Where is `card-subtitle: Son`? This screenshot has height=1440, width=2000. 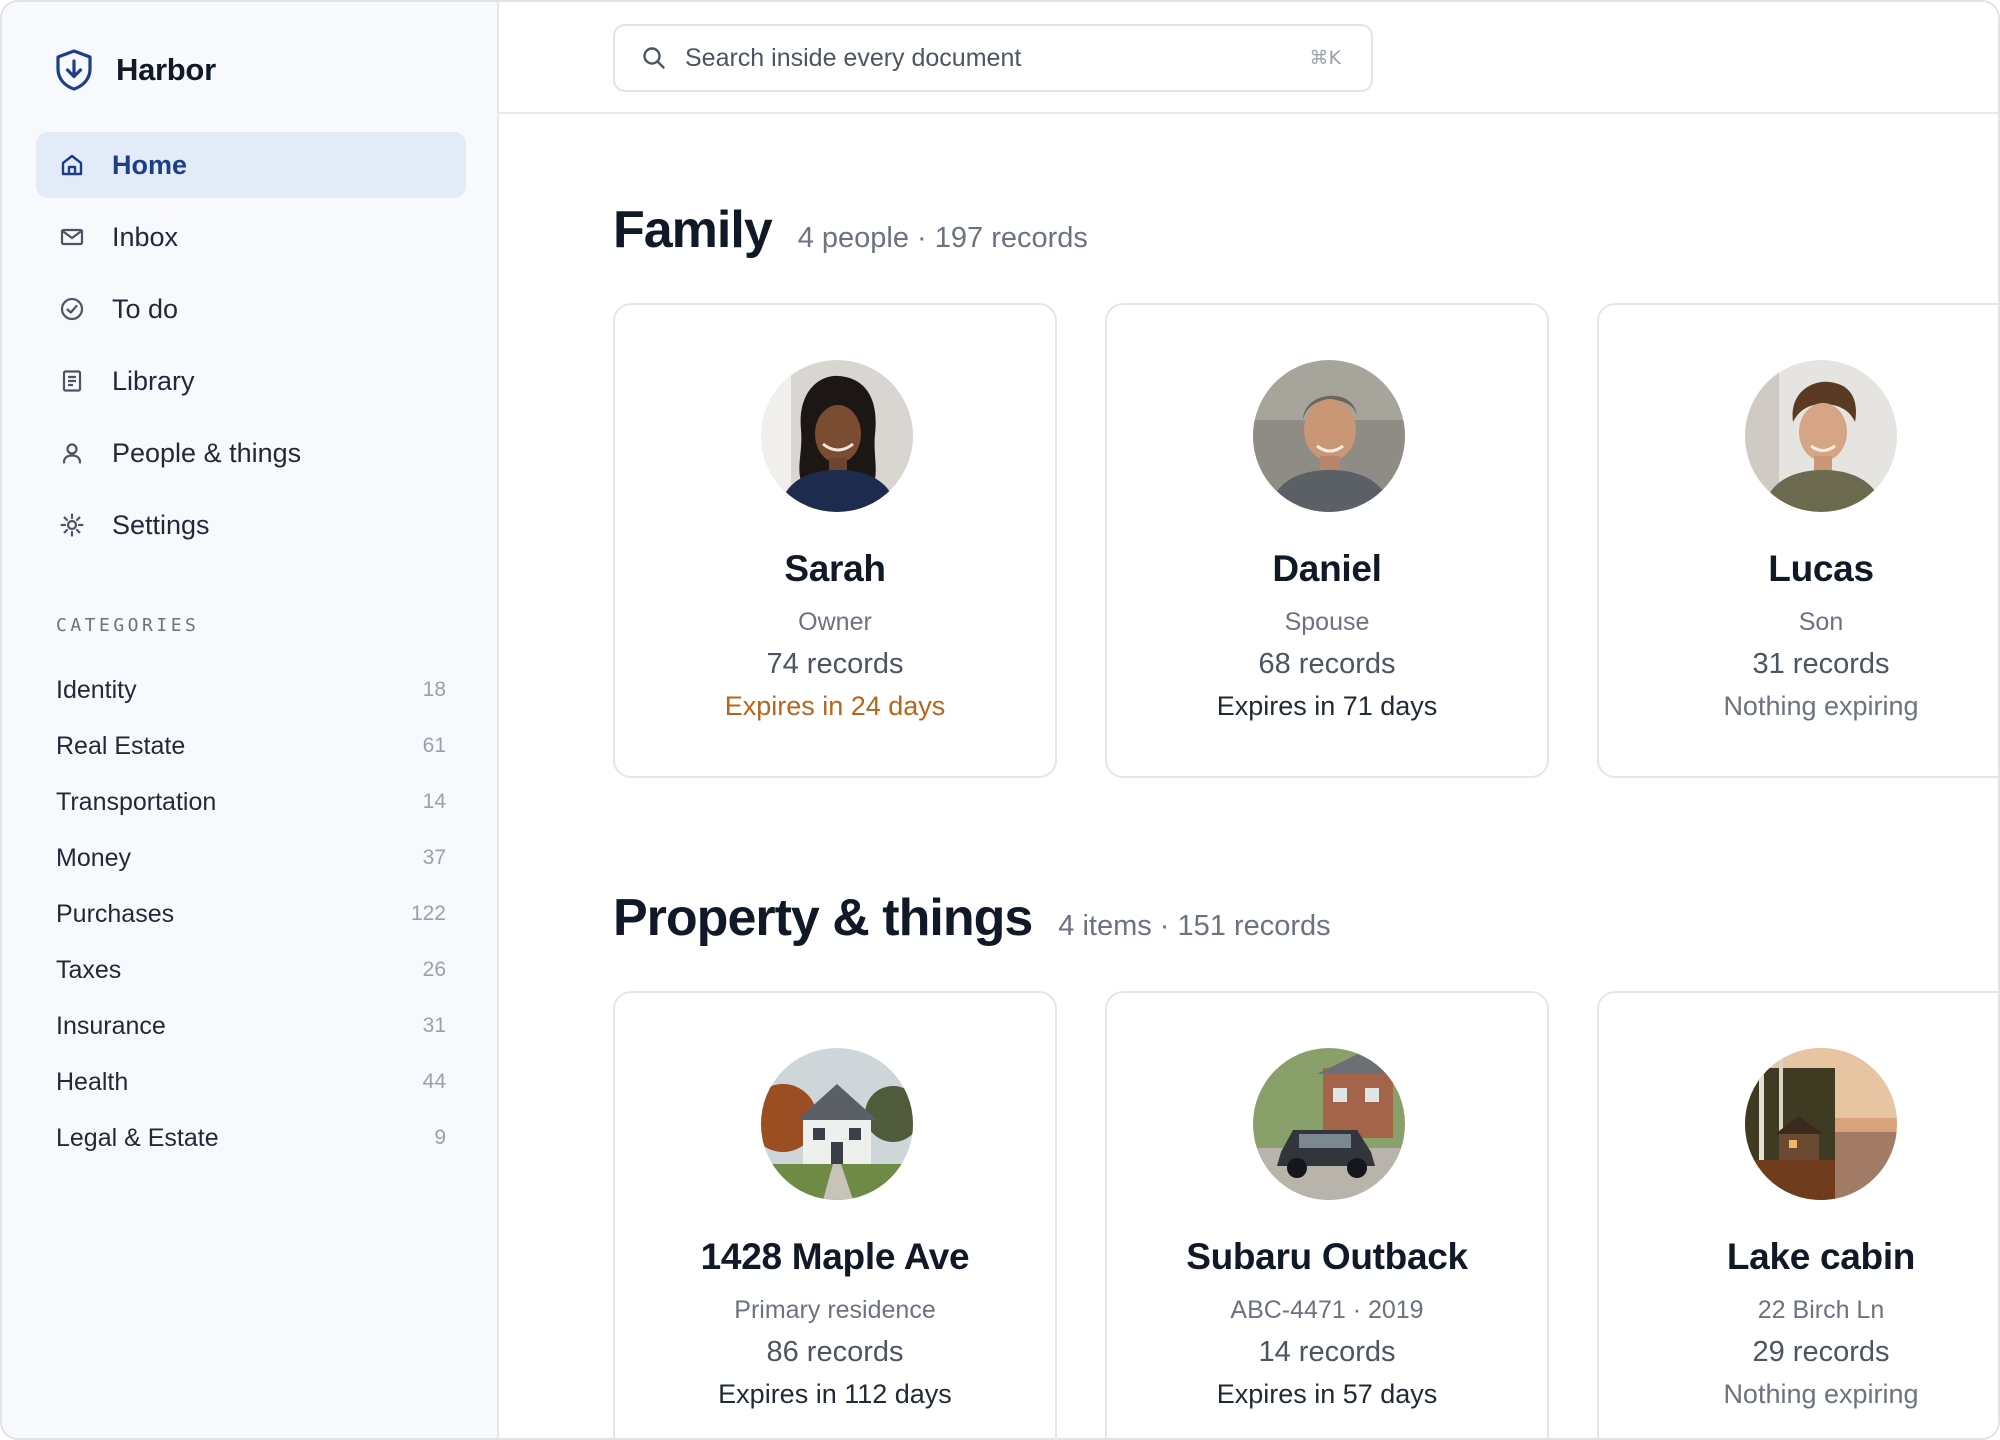
card-subtitle: Son is located at coordinates (1821, 622).